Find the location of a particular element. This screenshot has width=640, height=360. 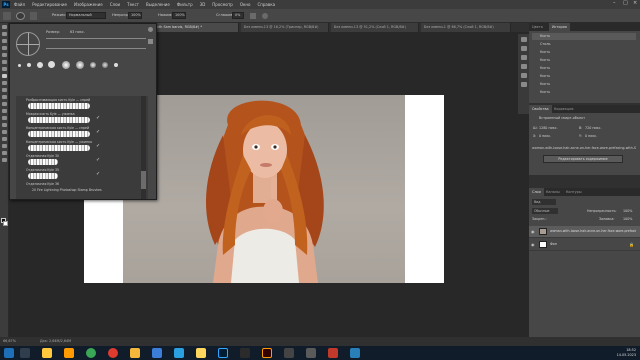

smoothing-options-icon is located at coordinates (253, 16).